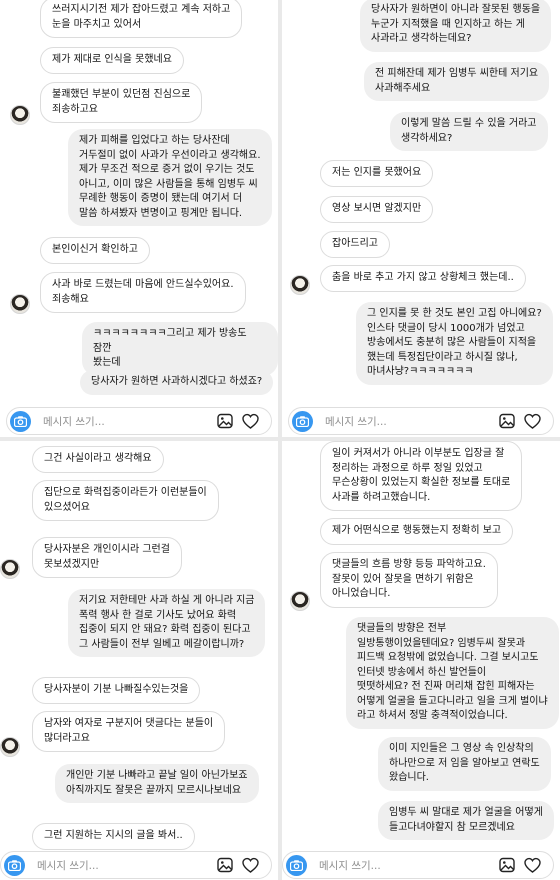  What do you see at coordinates (377, 173) in the screenshot?
I see `message-incoming: 저는 인지를 못했어요` at bounding box center [377, 173].